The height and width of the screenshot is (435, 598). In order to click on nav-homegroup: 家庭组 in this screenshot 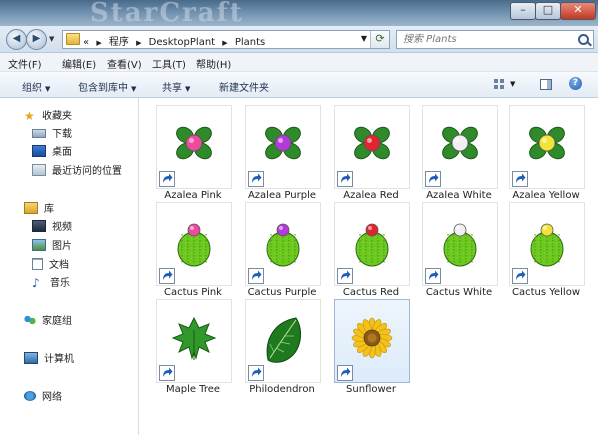, I will do `click(48, 321)`.